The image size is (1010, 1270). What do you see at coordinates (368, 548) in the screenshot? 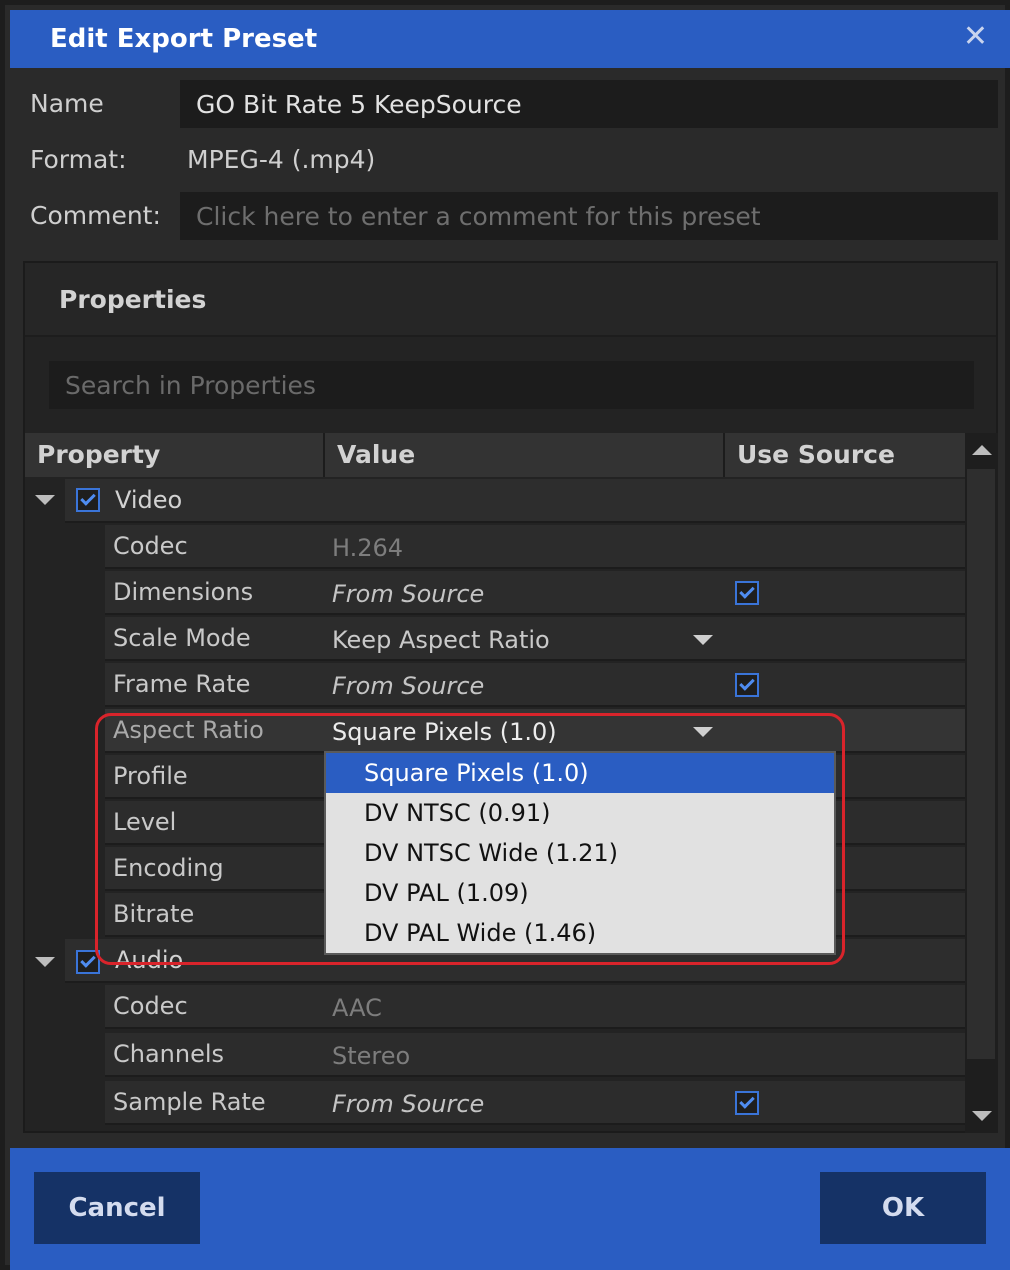
I see `property-value: H.264` at bounding box center [368, 548].